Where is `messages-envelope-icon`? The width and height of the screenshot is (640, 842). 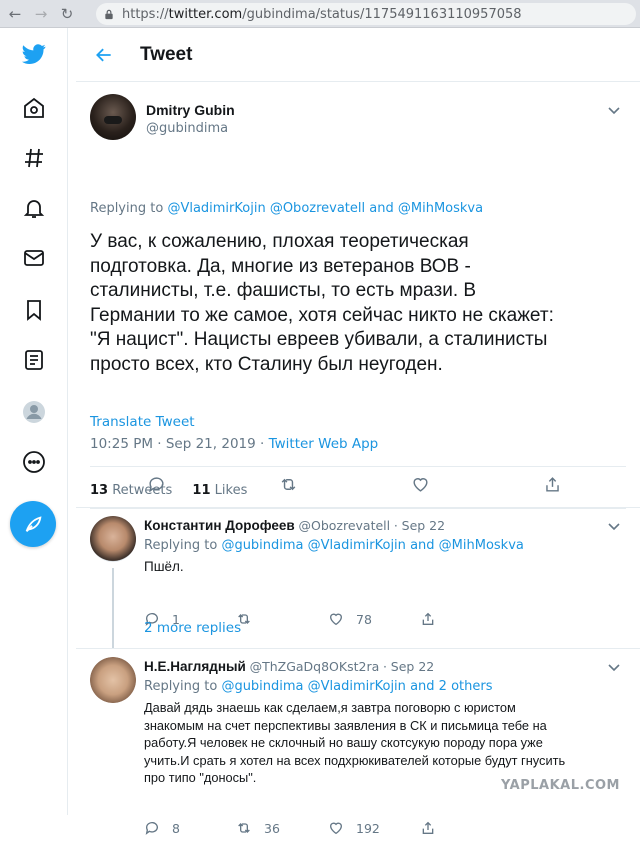
messages-envelope-icon is located at coordinates (34, 258).